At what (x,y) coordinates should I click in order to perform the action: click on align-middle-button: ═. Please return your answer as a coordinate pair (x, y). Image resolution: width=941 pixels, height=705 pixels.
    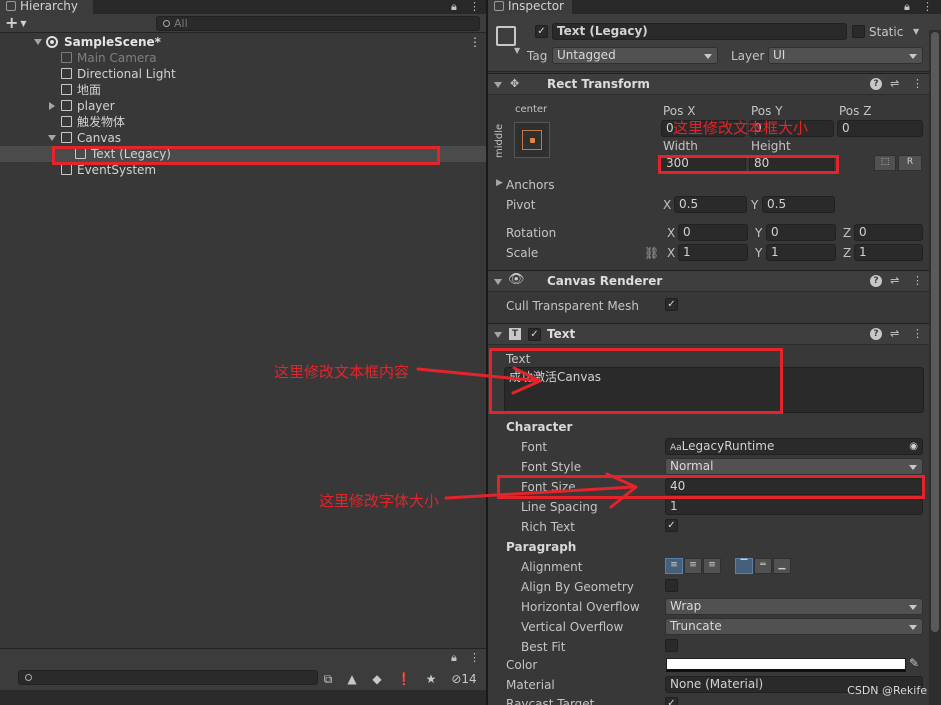
    Looking at the image, I should click on (763, 566).